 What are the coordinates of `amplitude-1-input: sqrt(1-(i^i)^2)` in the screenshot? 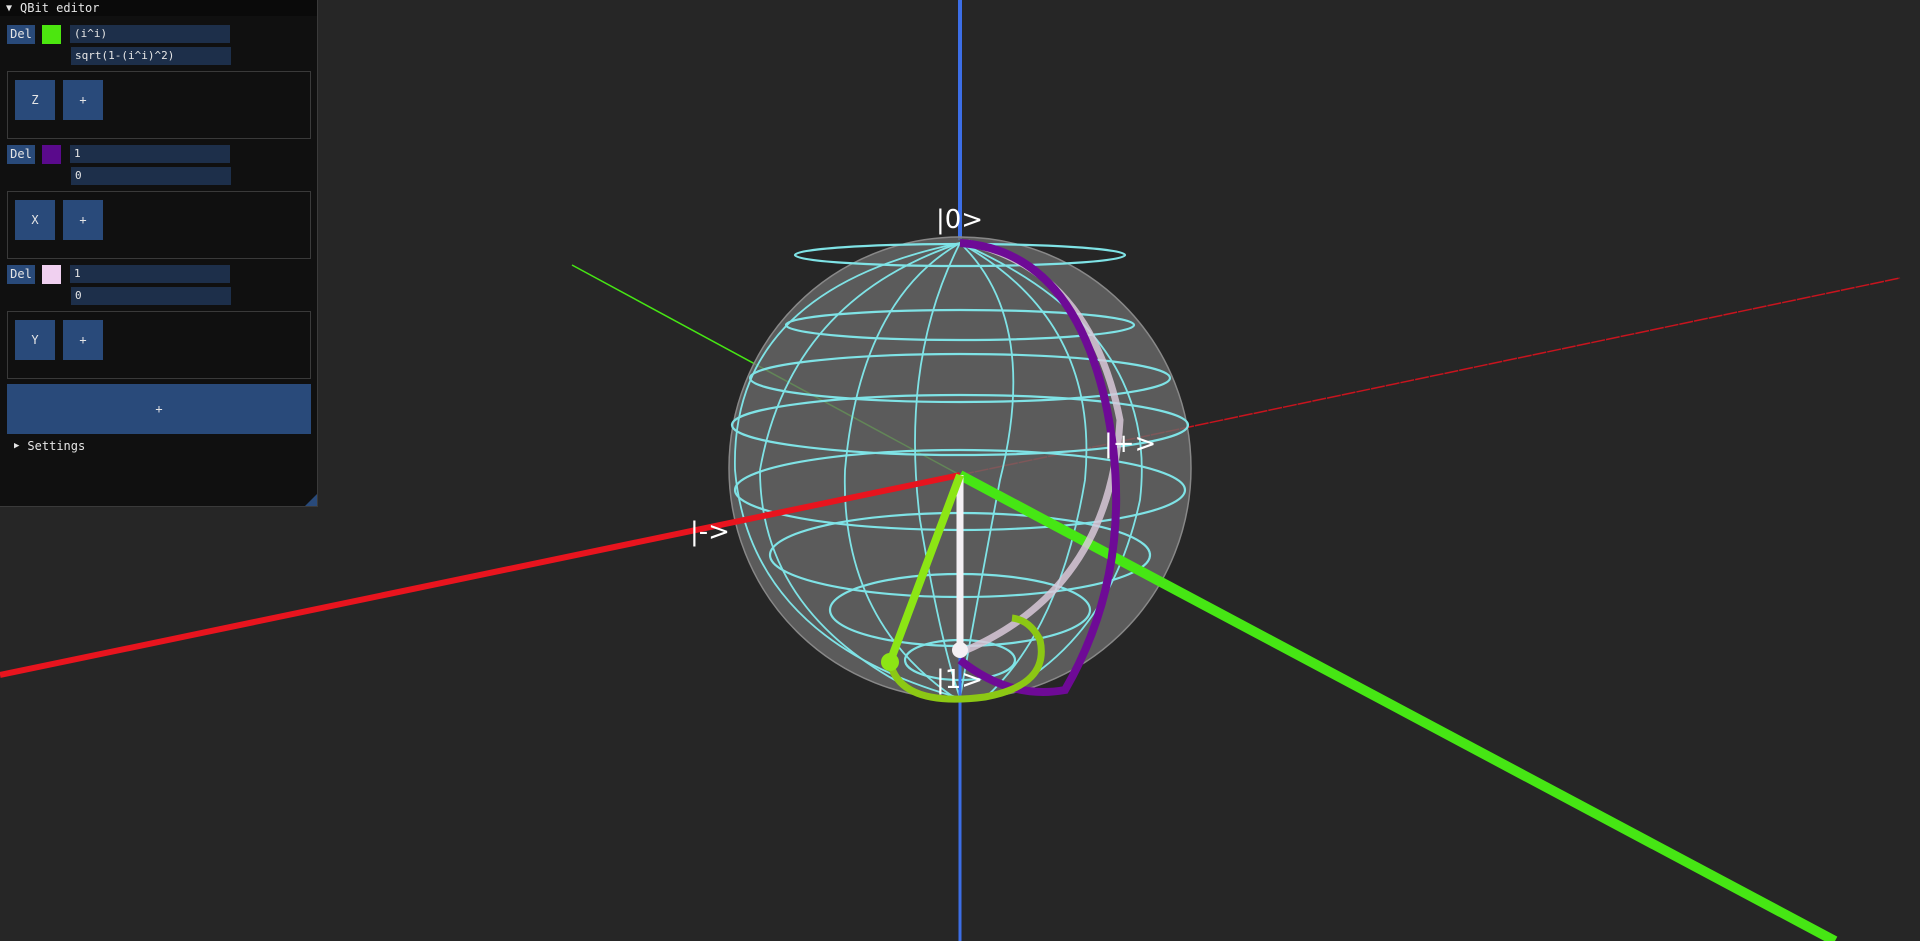 It's located at (151, 56).